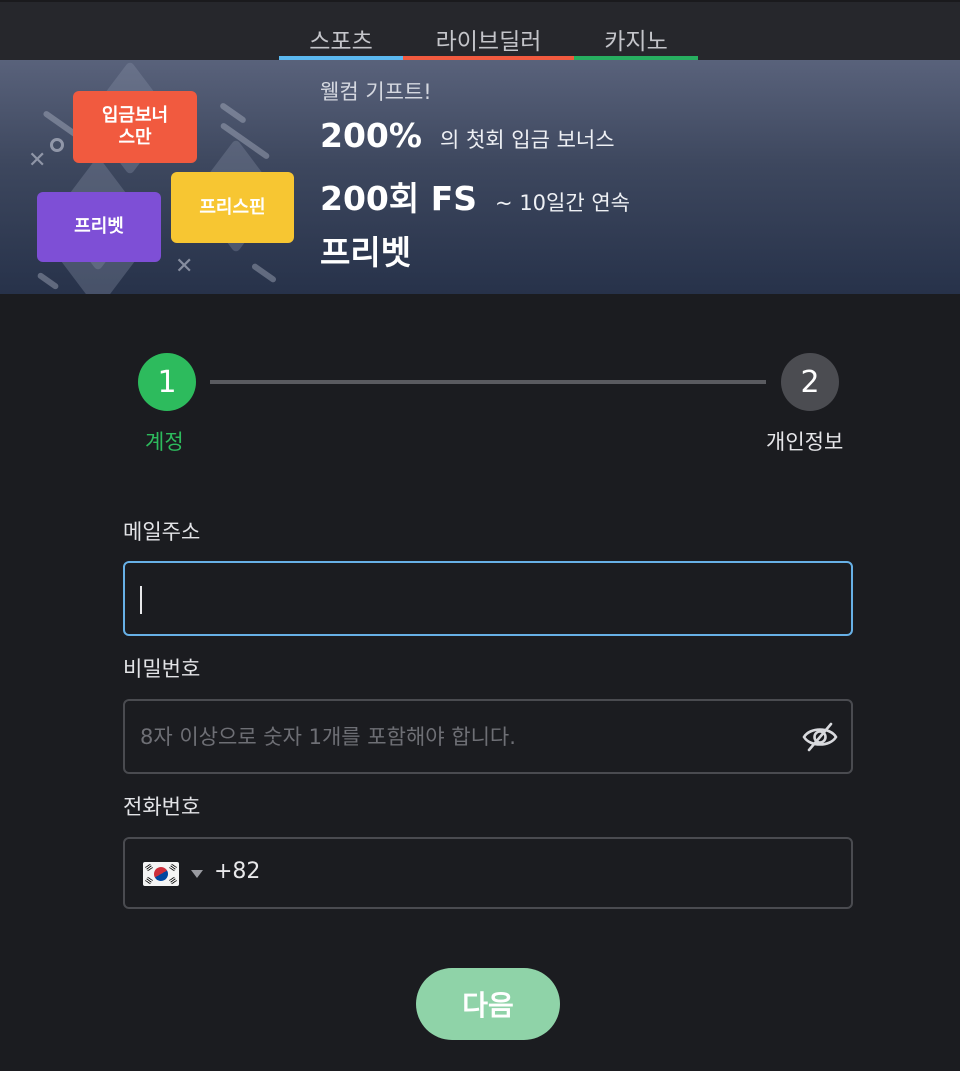  I want to click on tab-live-dealer: 라이브딜러, so click(488, 32).